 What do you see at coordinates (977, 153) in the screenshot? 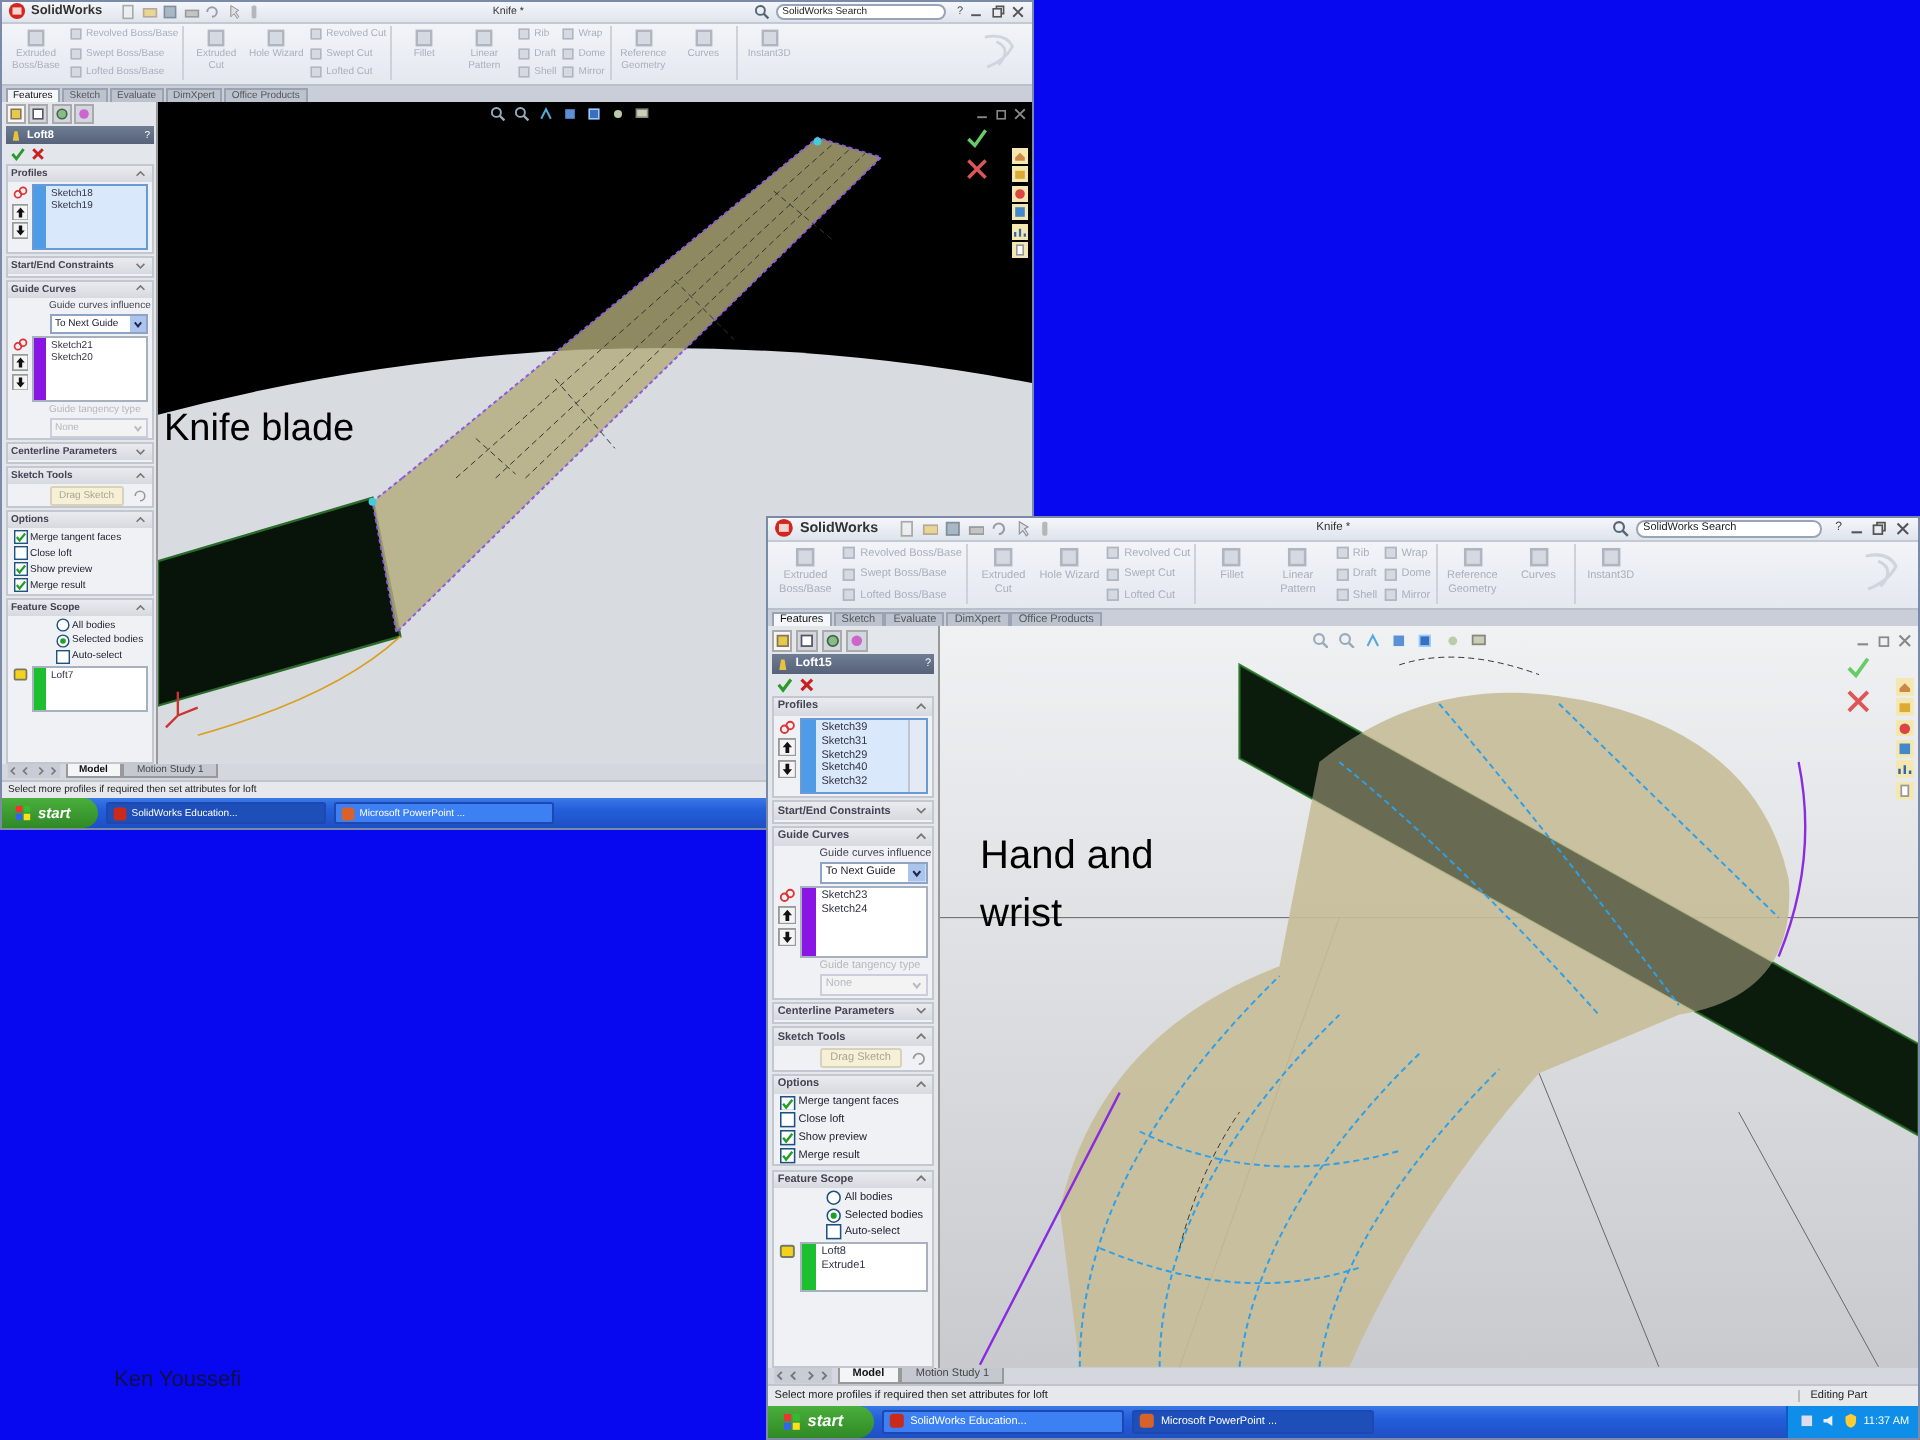
I see `confirmation-corner-icon` at bounding box center [977, 153].